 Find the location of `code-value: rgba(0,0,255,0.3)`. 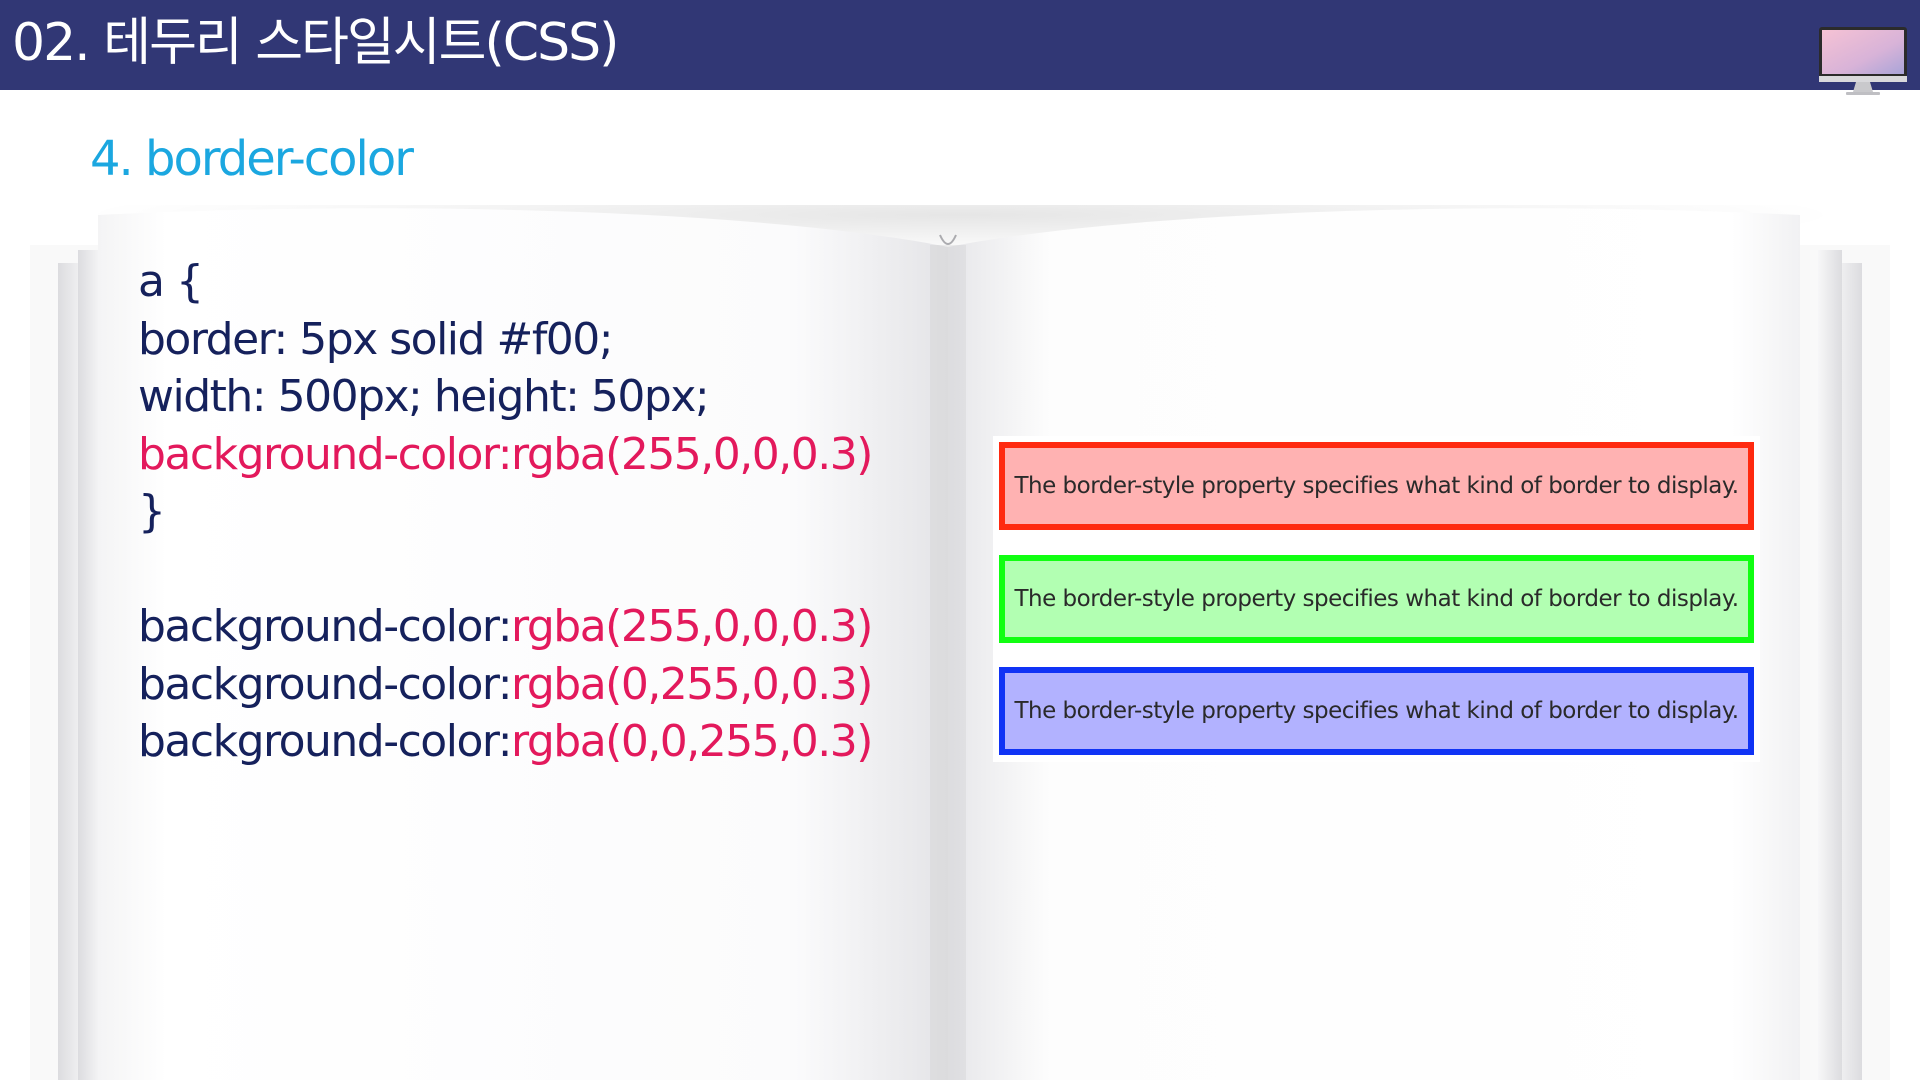

code-value: rgba(0,0,255,0.3) is located at coordinates (692, 741).